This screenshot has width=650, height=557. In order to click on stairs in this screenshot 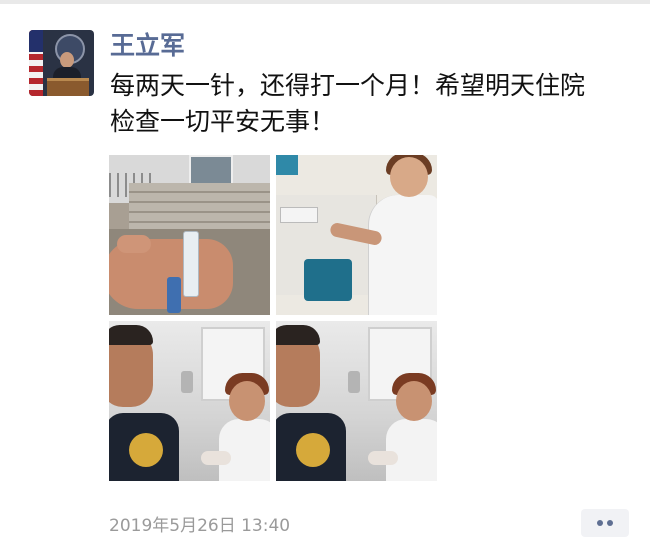, I will do `click(199, 206)`.